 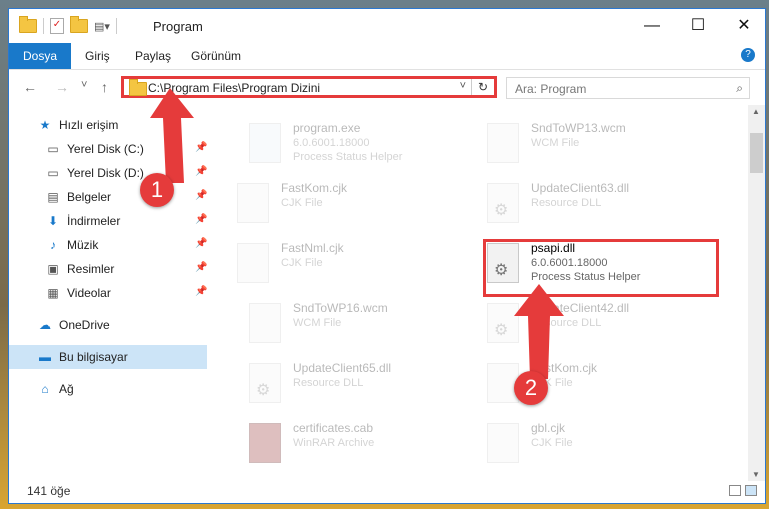 What do you see at coordinates (108, 221) in the screenshot?
I see `sidebar-item-downloads: ⬇ İndirmeler 📌` at bounding box center [108, 221].